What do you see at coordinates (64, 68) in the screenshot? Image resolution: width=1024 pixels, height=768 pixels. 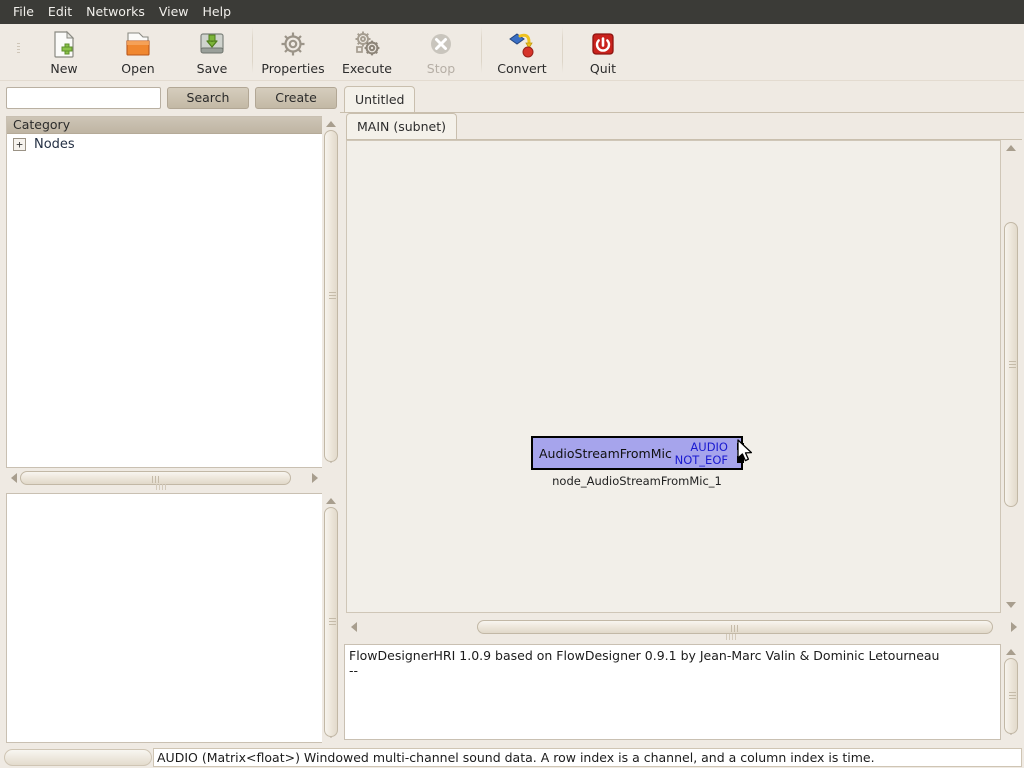 I see `new-button-label: New` at bounding box center [64, 68].